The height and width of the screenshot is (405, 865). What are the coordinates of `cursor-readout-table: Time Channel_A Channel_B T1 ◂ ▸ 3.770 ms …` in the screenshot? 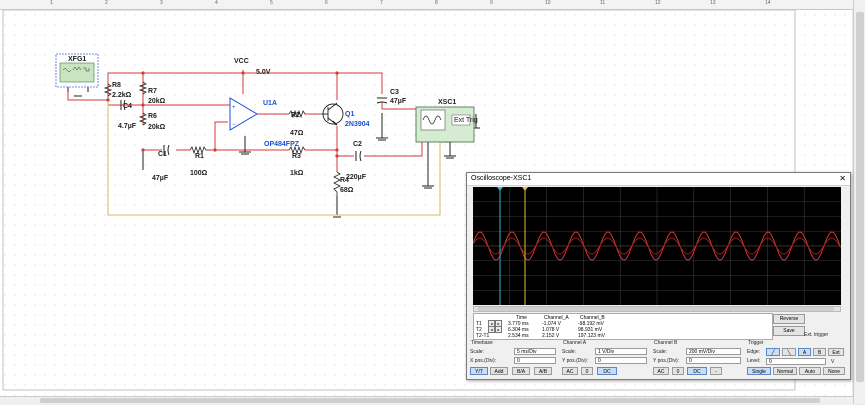 It's located at (623, 326).